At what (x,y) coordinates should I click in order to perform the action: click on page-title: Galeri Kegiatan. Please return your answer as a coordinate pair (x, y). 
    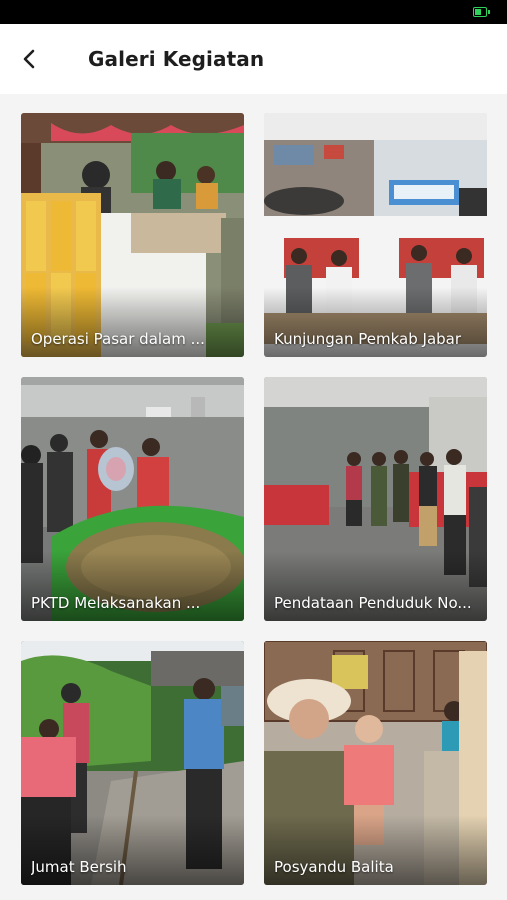
    Looking at the image, I should click on (176, 59).